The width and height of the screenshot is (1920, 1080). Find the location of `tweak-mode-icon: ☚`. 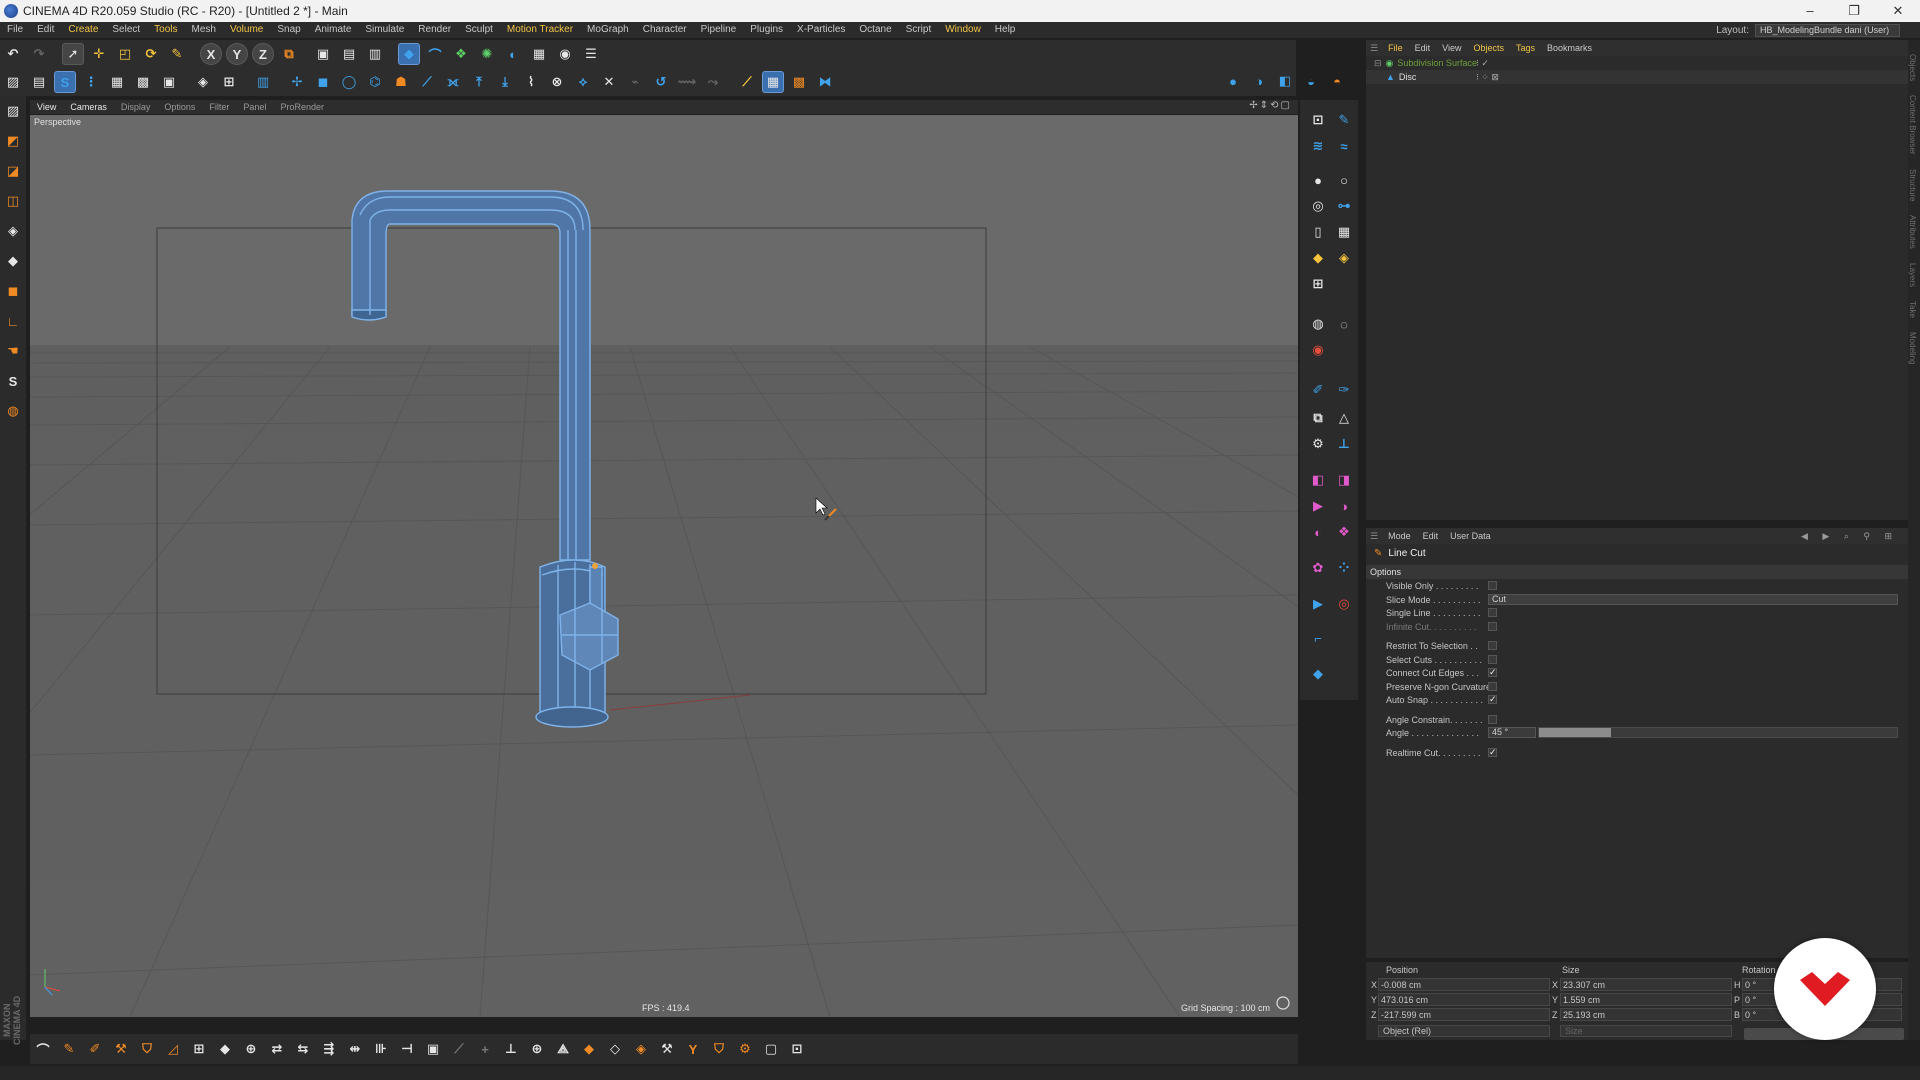

tweak-mode-icon: ☚ is located at coordinates (13, 351).